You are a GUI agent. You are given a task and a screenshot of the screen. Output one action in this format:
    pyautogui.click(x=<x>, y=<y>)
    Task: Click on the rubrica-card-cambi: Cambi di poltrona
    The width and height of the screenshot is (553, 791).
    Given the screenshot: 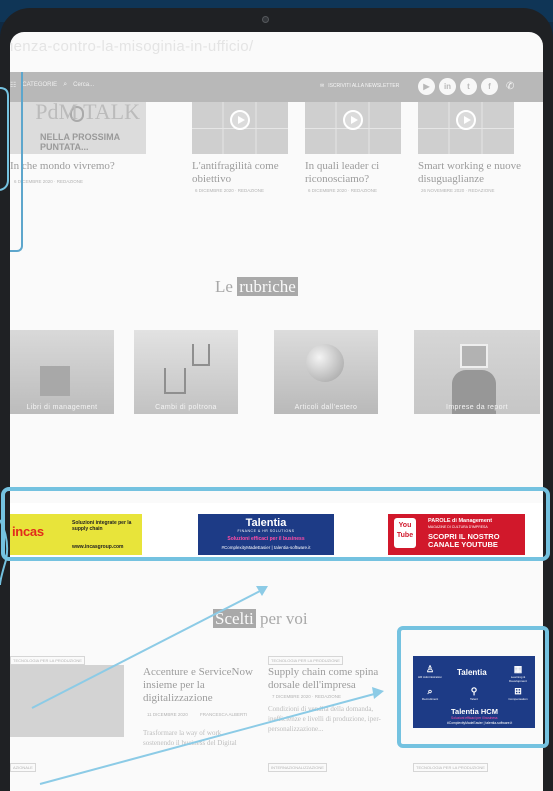 What is the action you would take?
    pyautogui.click(x=186, y=372)
    